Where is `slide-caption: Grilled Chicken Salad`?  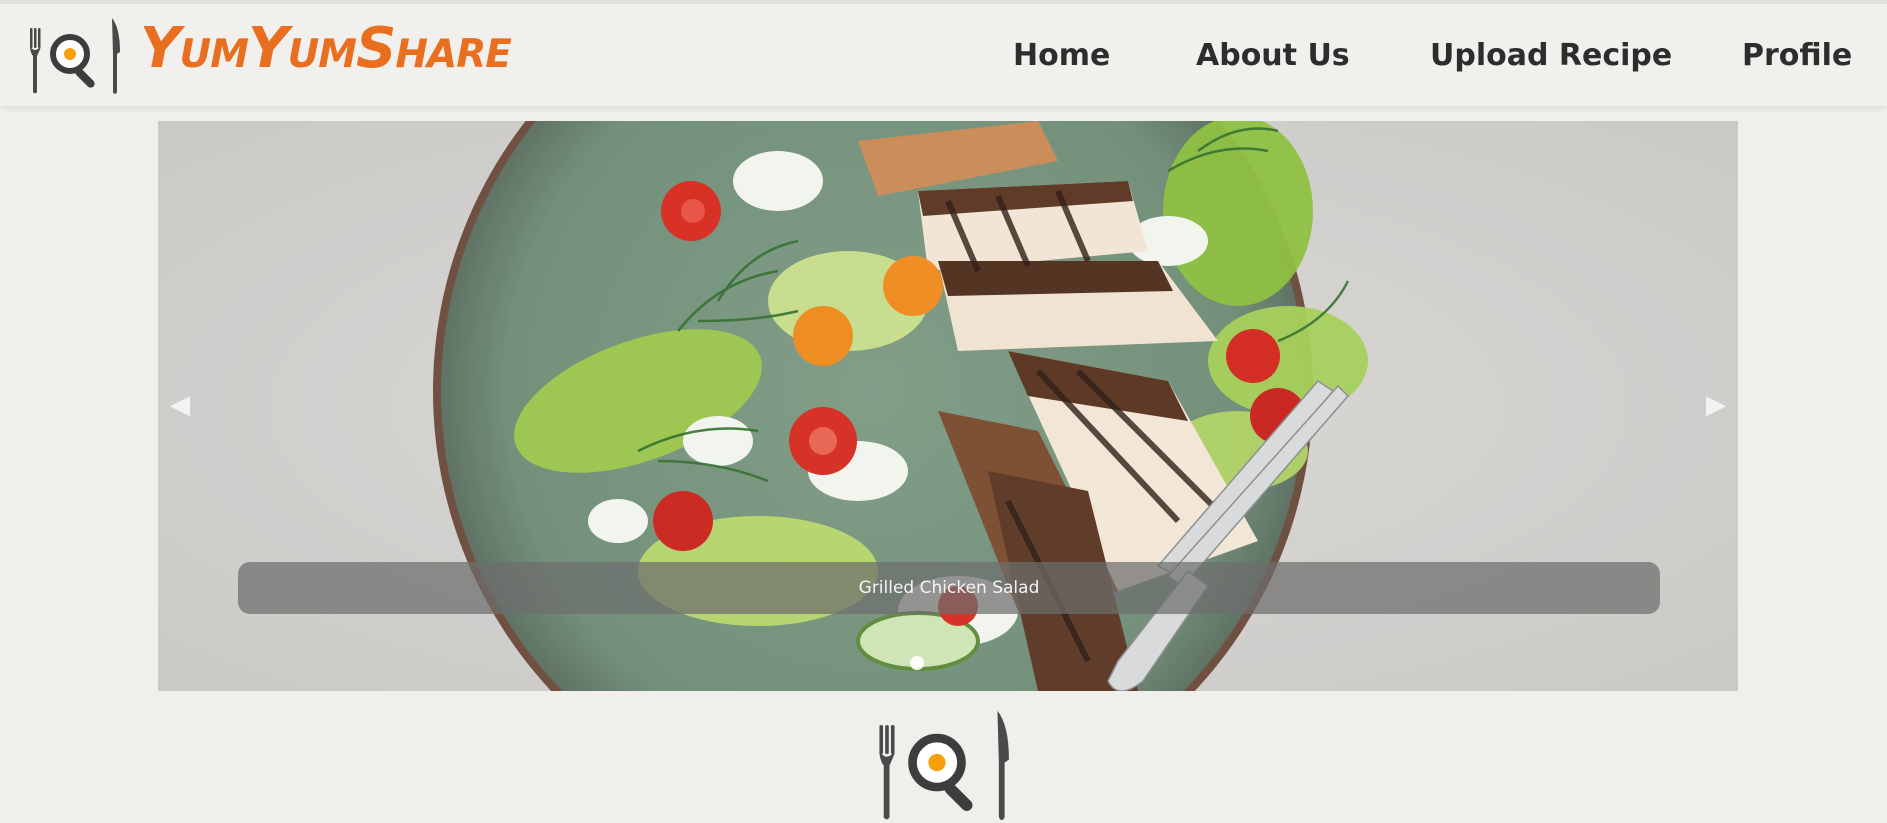 slide-caption: Grilled Chicken Salad is located at coordinates (949, 588).